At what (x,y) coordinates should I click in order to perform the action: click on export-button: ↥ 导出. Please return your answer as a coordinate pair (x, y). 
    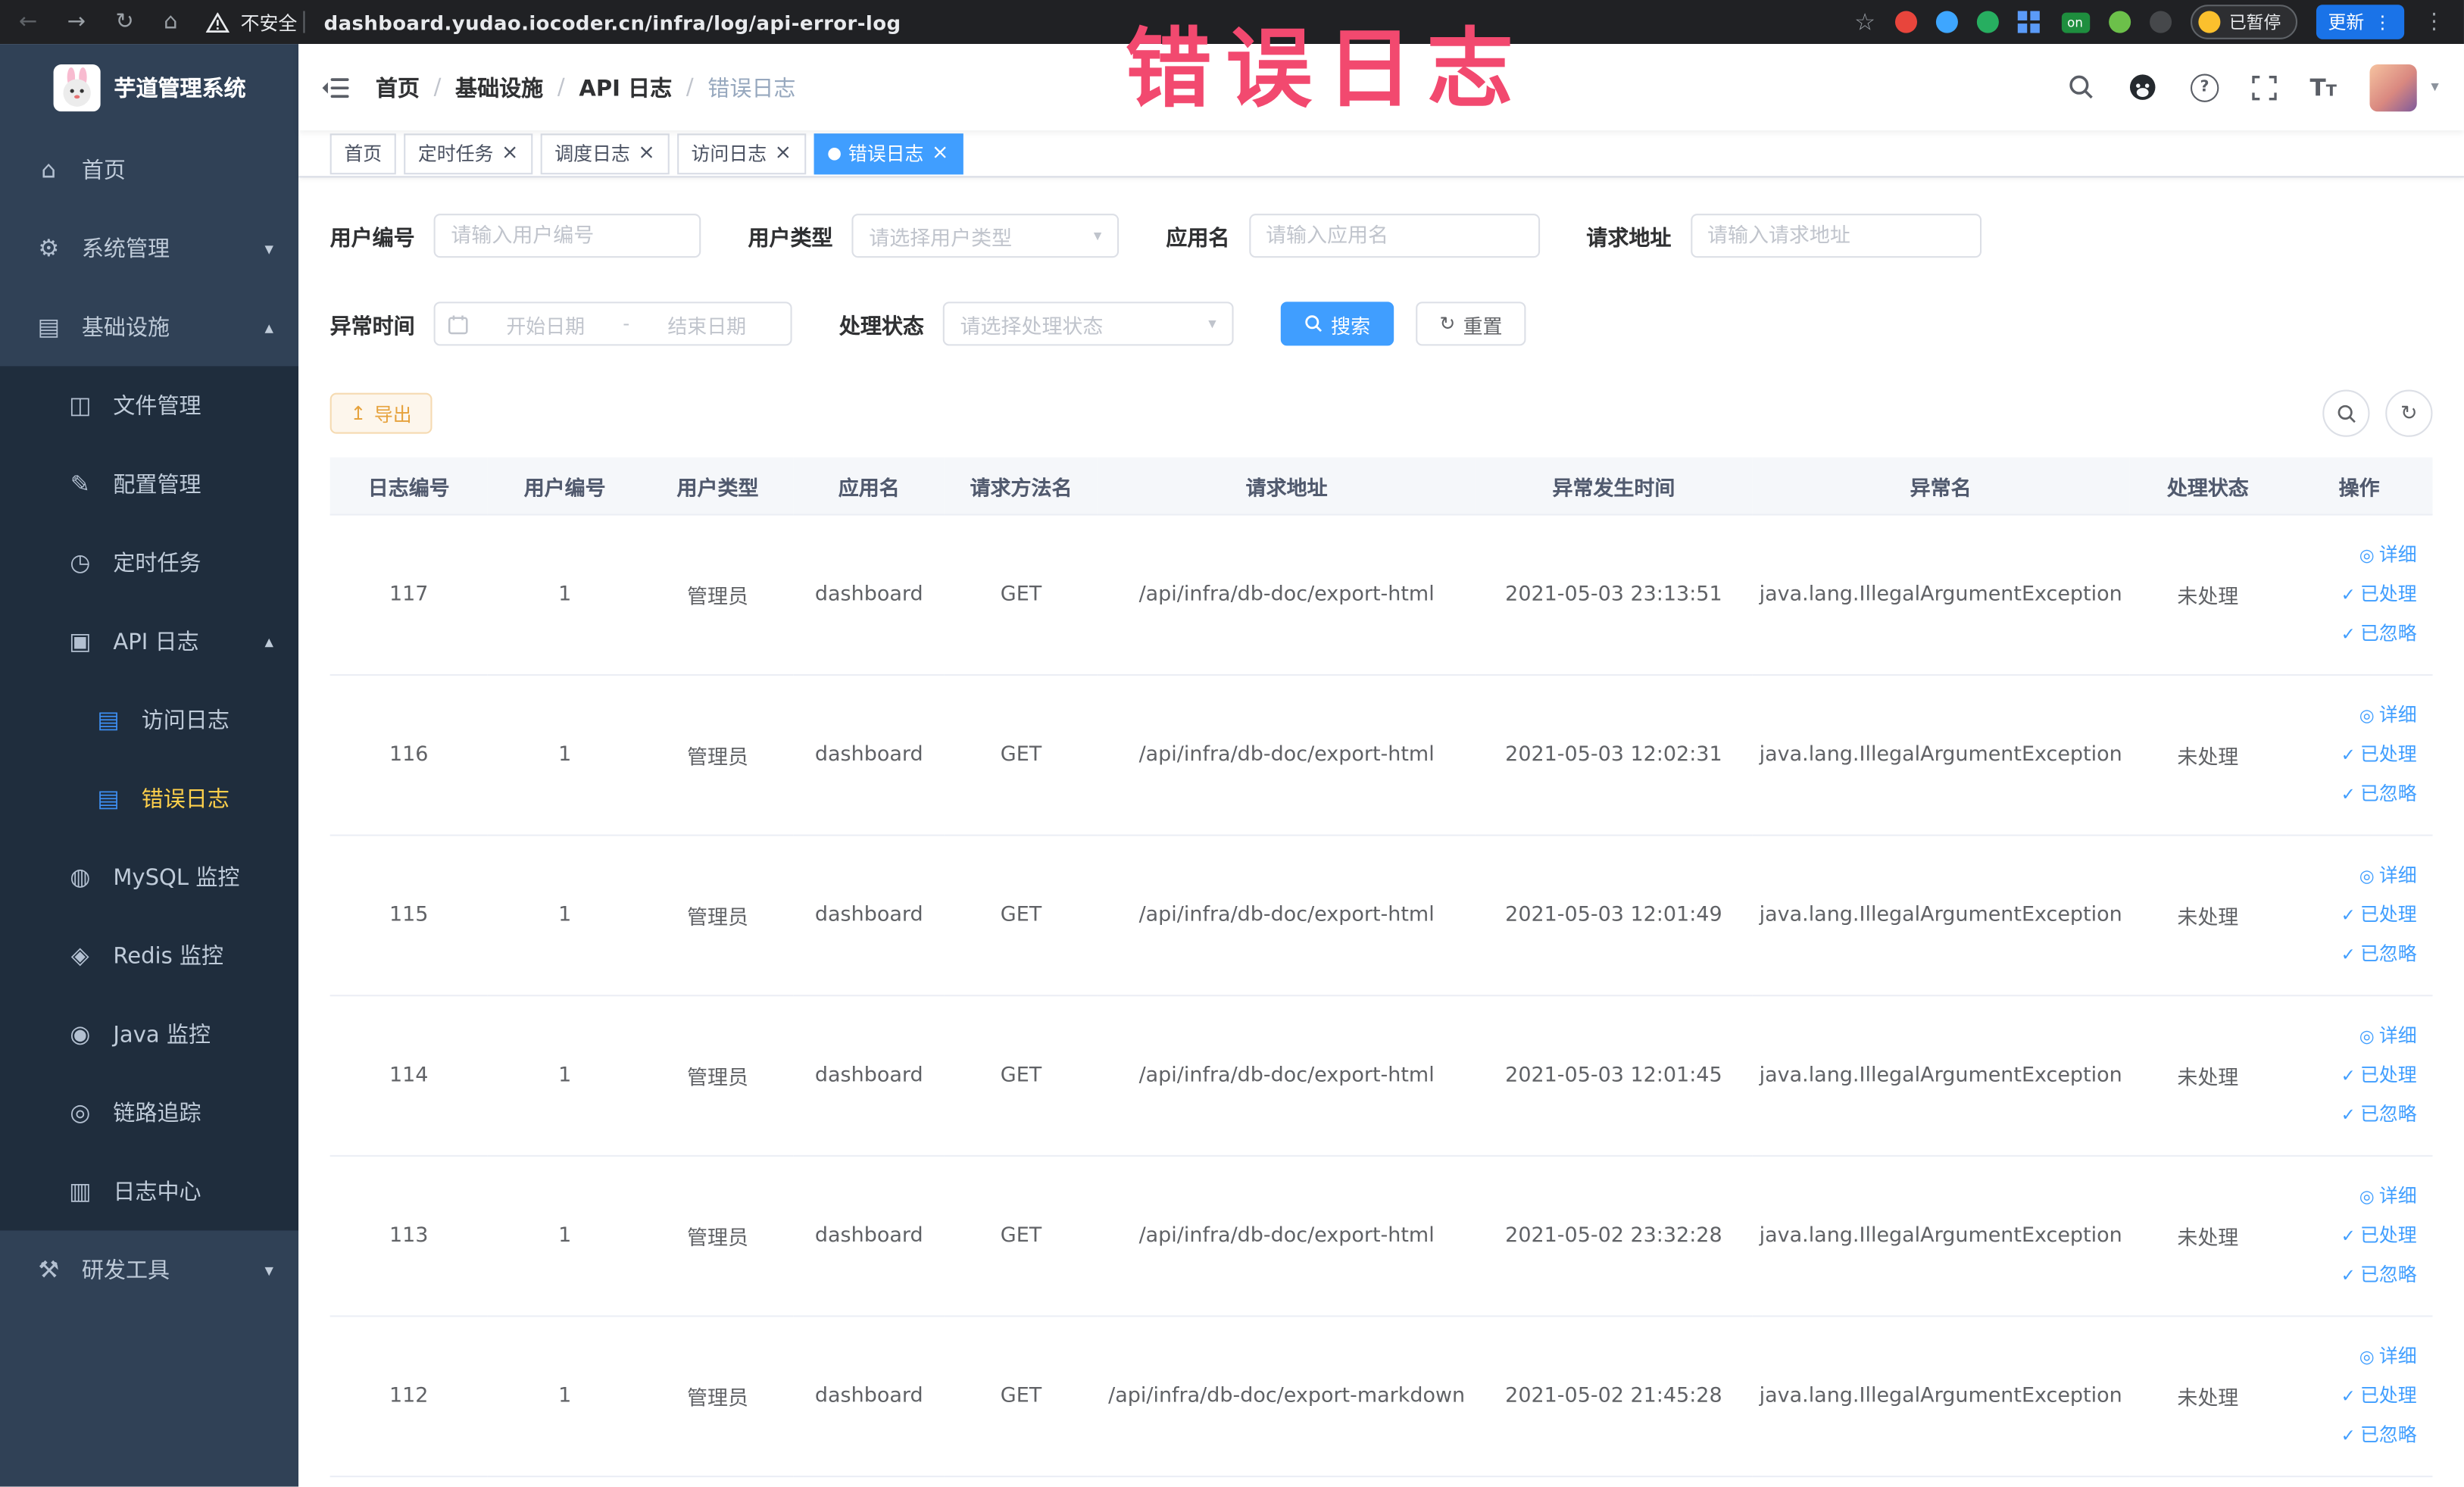
    Looking at the image, I should click on (381, 413).